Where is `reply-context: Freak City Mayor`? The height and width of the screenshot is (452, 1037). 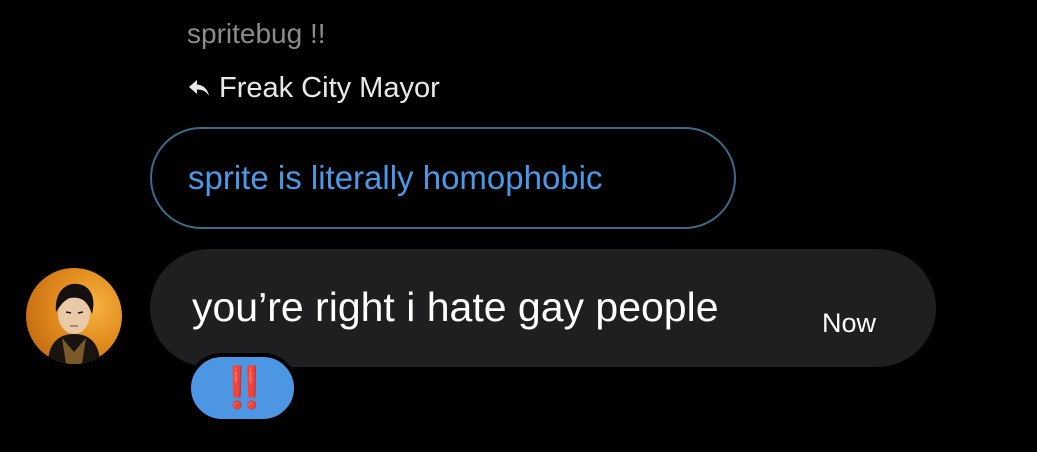 reply-context: Freak City Mayor is located at coordinates (313, 88).